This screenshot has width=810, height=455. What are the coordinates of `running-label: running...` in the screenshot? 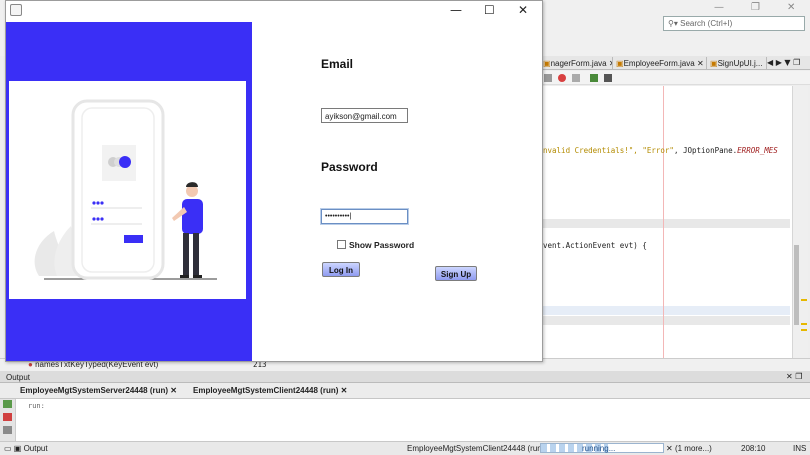 It's located at (599, 448).